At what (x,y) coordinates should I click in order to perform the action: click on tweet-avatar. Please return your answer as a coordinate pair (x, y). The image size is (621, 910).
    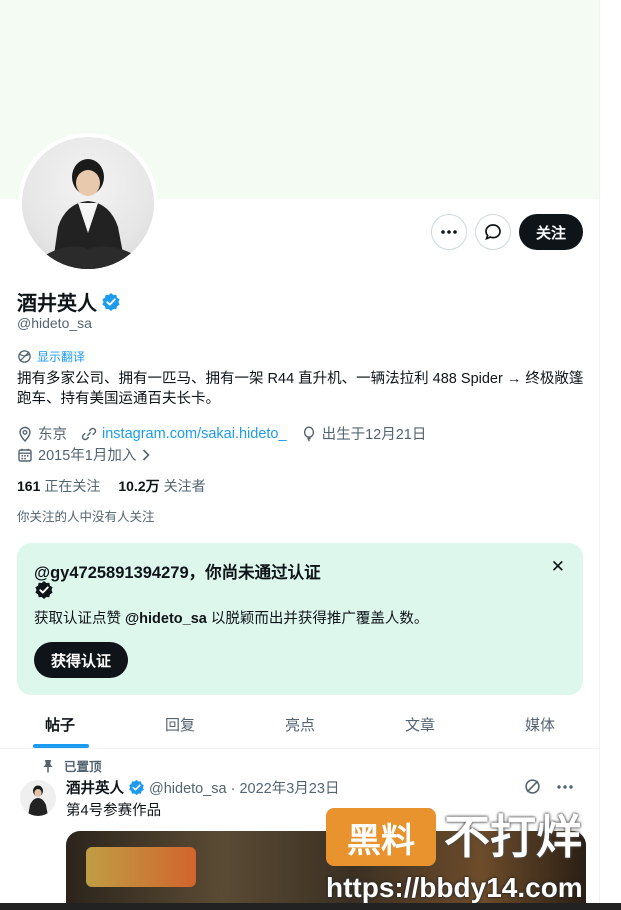
    Looking at the image, I should click on (38, 798).